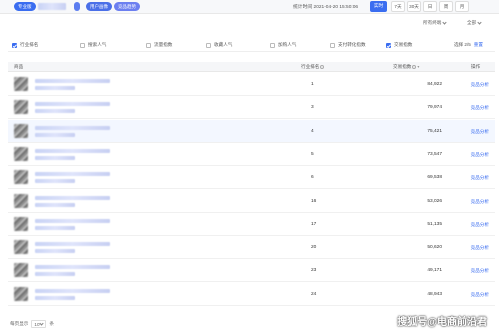 The height and width of the screenshot is (331, 499). Describe the element at coordinates (127, 6) in the screenshot. I see `tab-product-trend: 竞品趋势` at that location.